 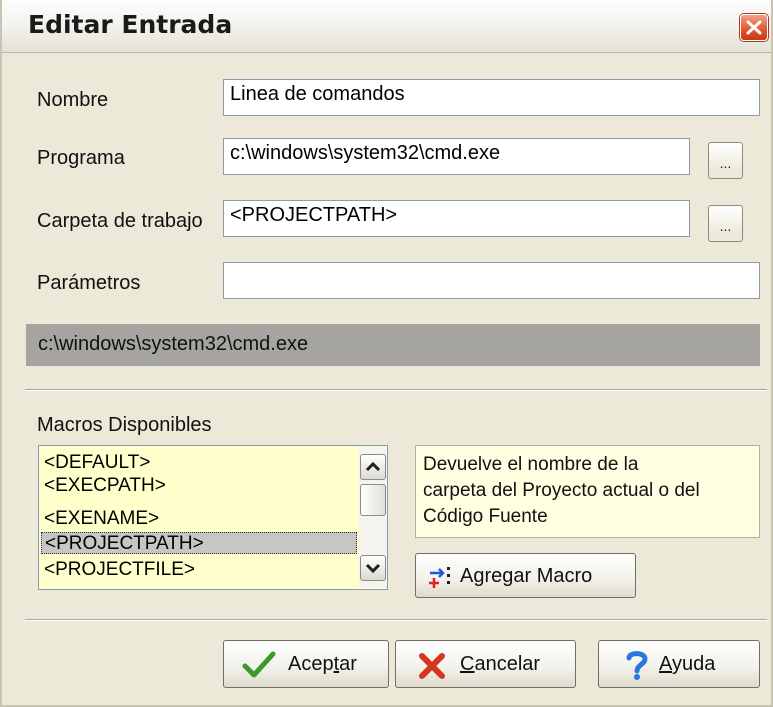 I want to click on scroll-up-button, so click(x=373, y=467).